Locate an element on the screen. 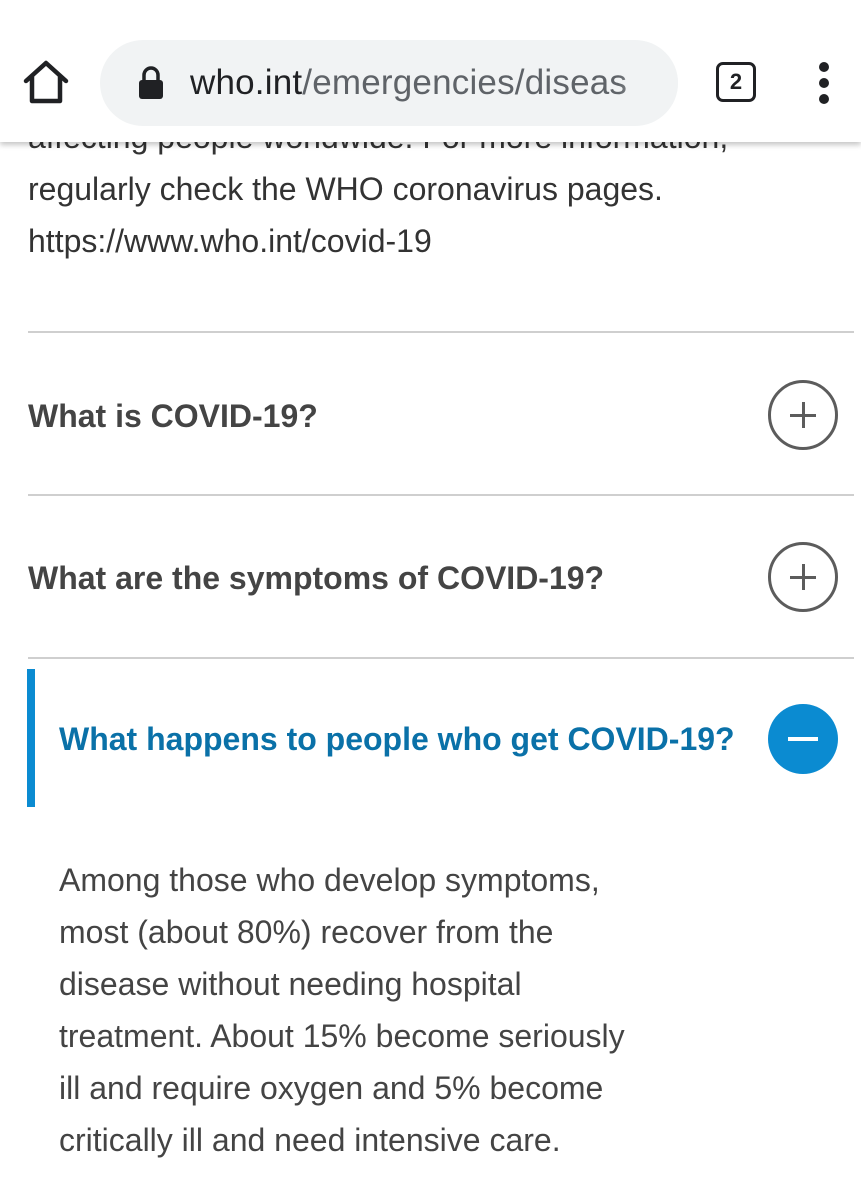  tab-switcher-icon: 2 is located at coordinates (736, 82).